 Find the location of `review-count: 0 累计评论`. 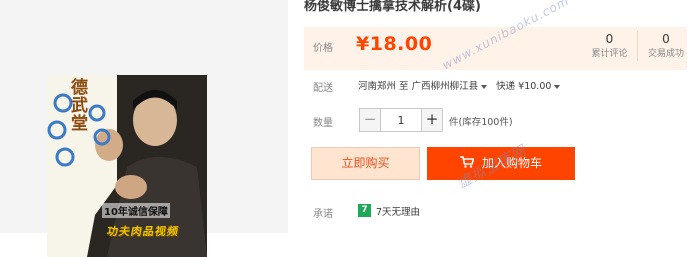

review-count: 0 累计评论 is located at coordinates (610, 46).